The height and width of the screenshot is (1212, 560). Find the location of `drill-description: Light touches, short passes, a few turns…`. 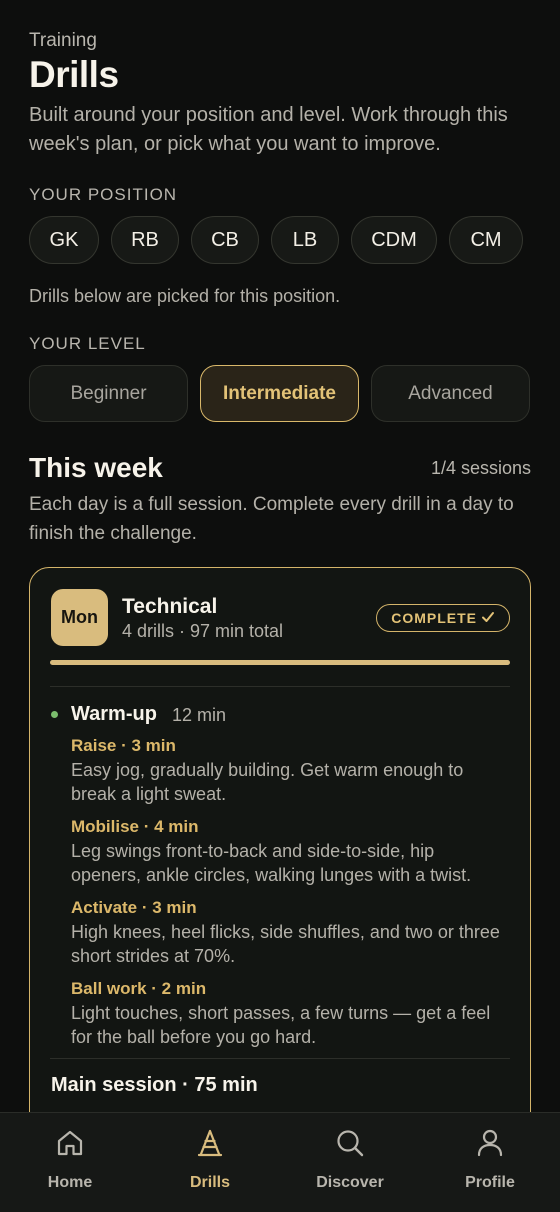

drill-description: Light touches, short passes, a few turns… is located at coordinates (281, 1025).